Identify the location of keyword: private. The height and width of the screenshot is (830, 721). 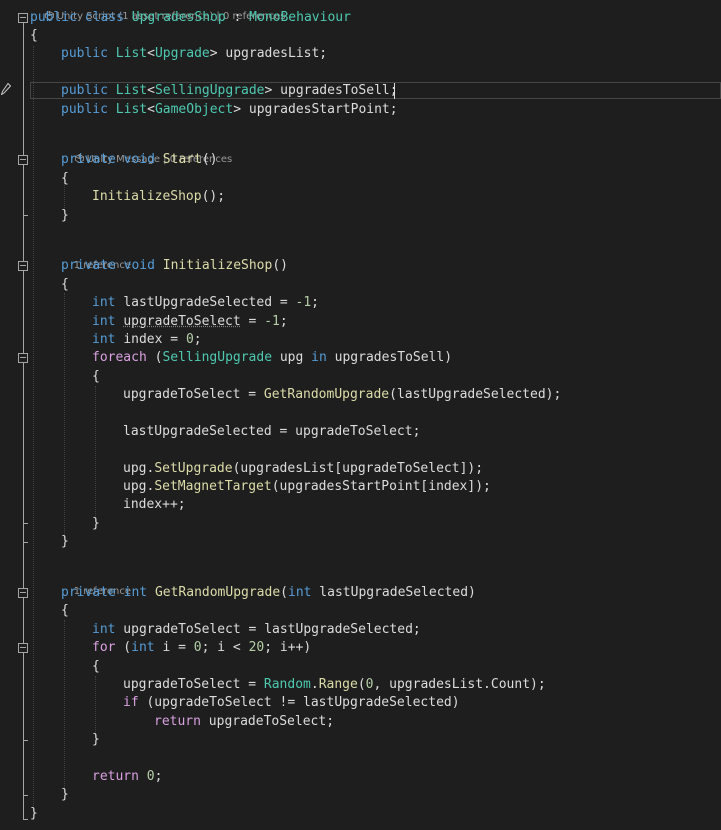
(88, 159).